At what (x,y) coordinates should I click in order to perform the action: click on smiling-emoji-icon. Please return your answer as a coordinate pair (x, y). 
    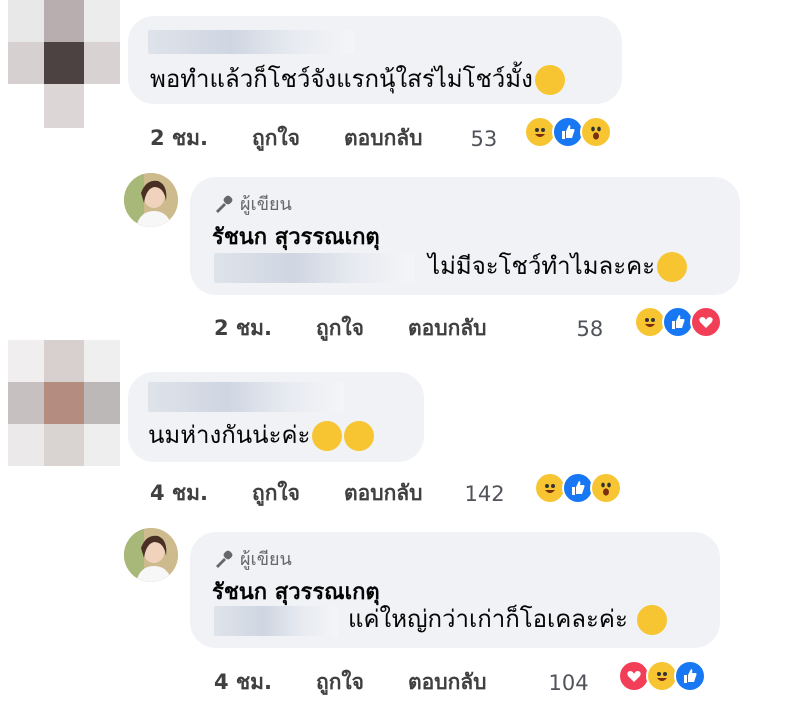
    Looking at the image, I should click on (327, 436).